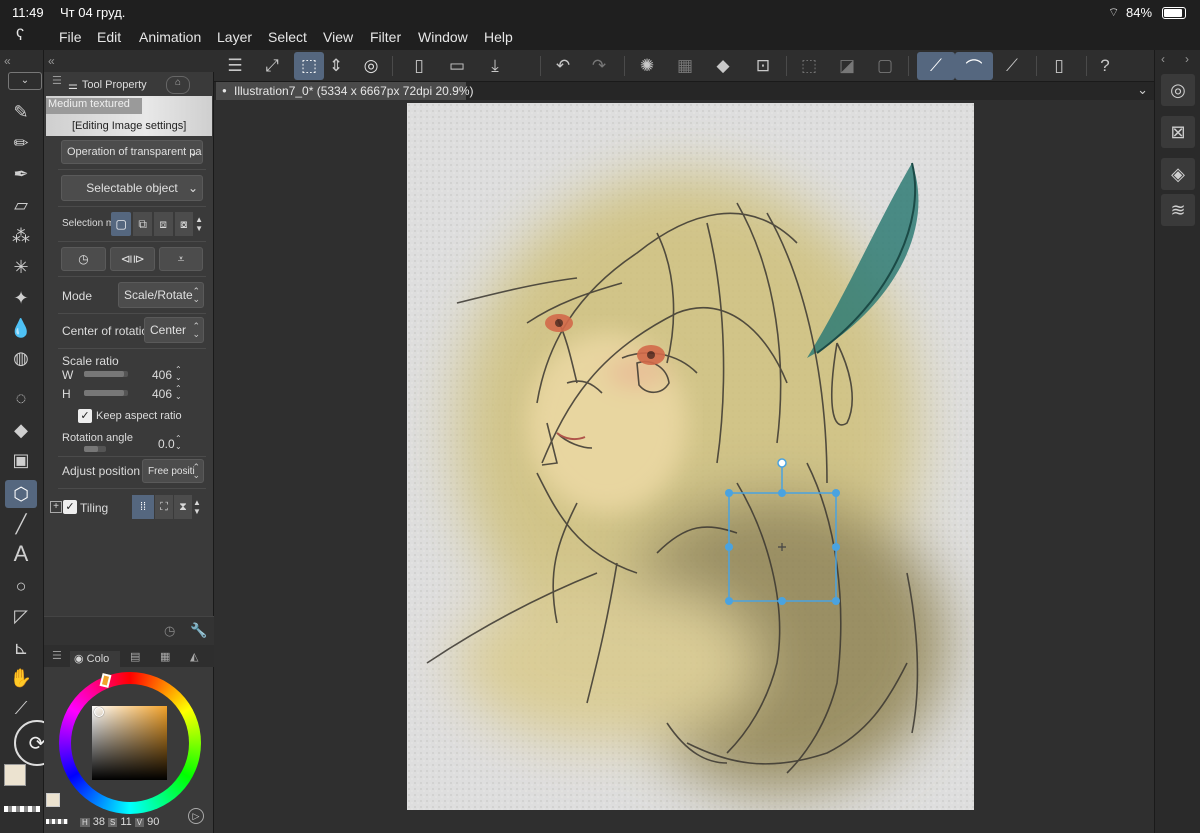 The height and width of the screenshot is (833, 1200). Describe the element at coordinates (95, 659) in the screenshot. I see `tab-color-wheel: ◉ Colo` at that location.